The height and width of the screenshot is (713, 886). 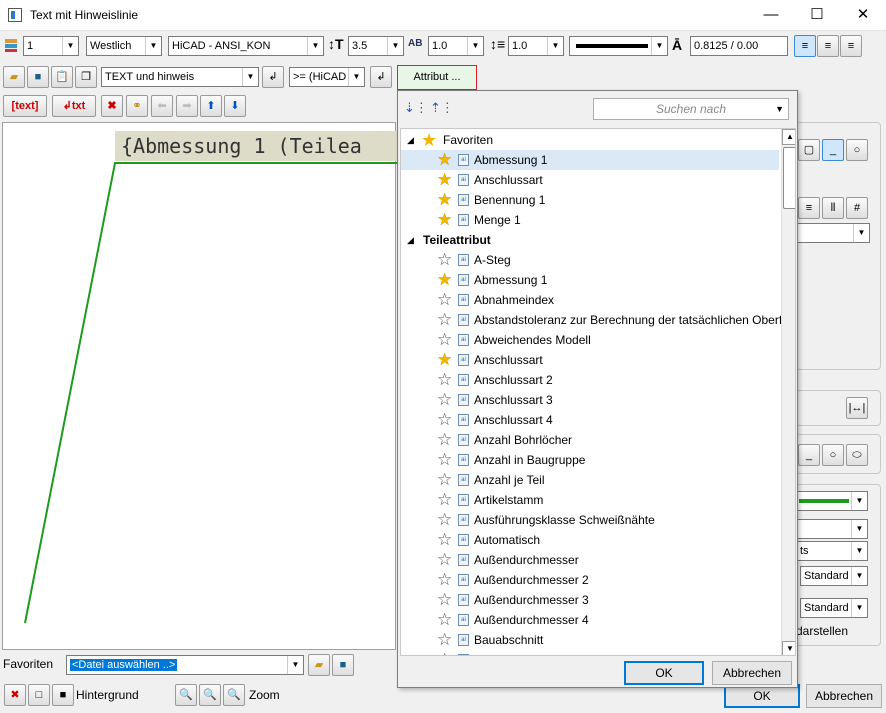 I want to click on tree-item: ☆ ai Artikelstamm, so click(x=590, y=500).